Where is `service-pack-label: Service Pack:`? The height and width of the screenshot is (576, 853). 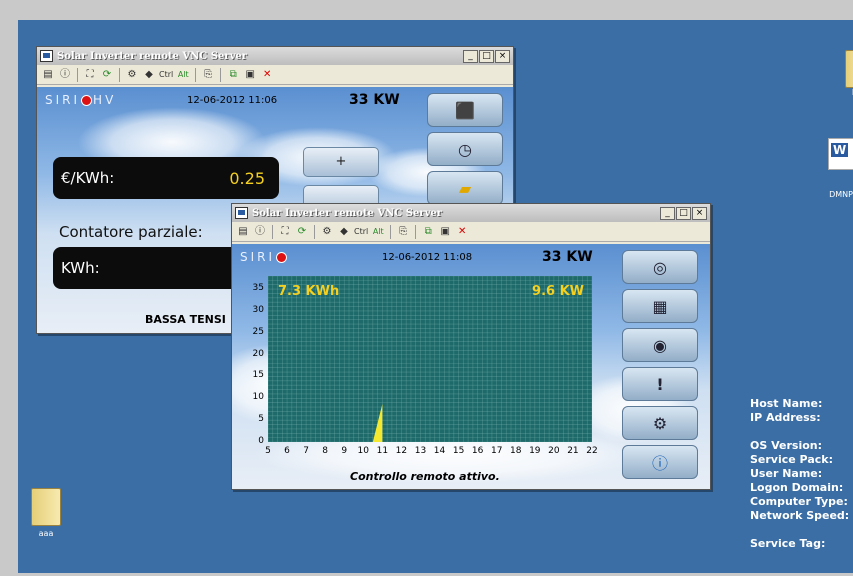
service-pack-label: Service Pack: is located at coordinates (791, 459).